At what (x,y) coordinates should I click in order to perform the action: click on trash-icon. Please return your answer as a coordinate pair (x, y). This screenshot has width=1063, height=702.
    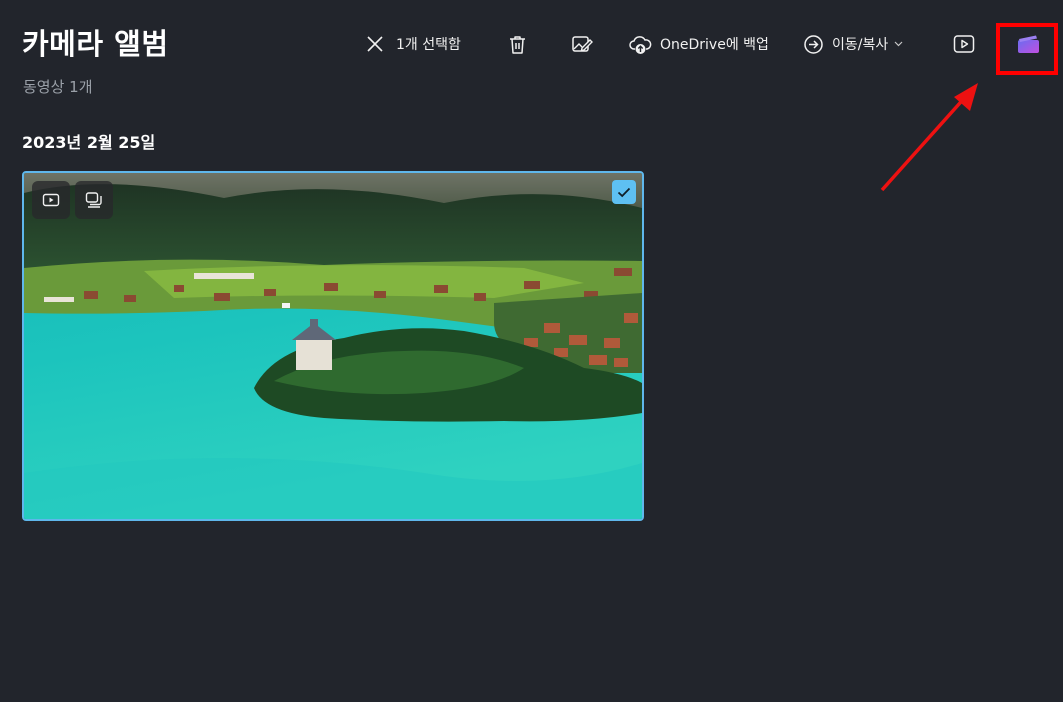
    Looking at the image, I should click on (517, 44).